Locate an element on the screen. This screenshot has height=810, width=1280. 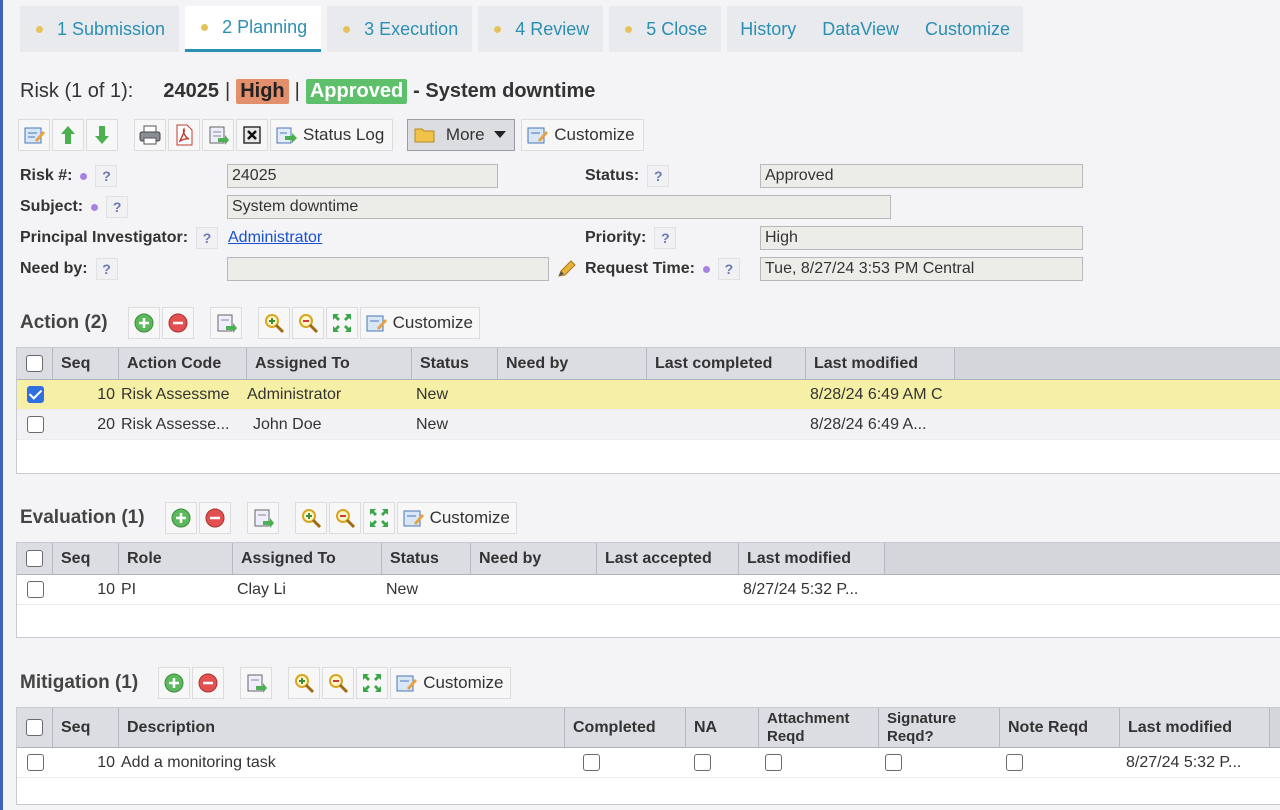
status-label: Status:? is located at coordinates (627, 176).